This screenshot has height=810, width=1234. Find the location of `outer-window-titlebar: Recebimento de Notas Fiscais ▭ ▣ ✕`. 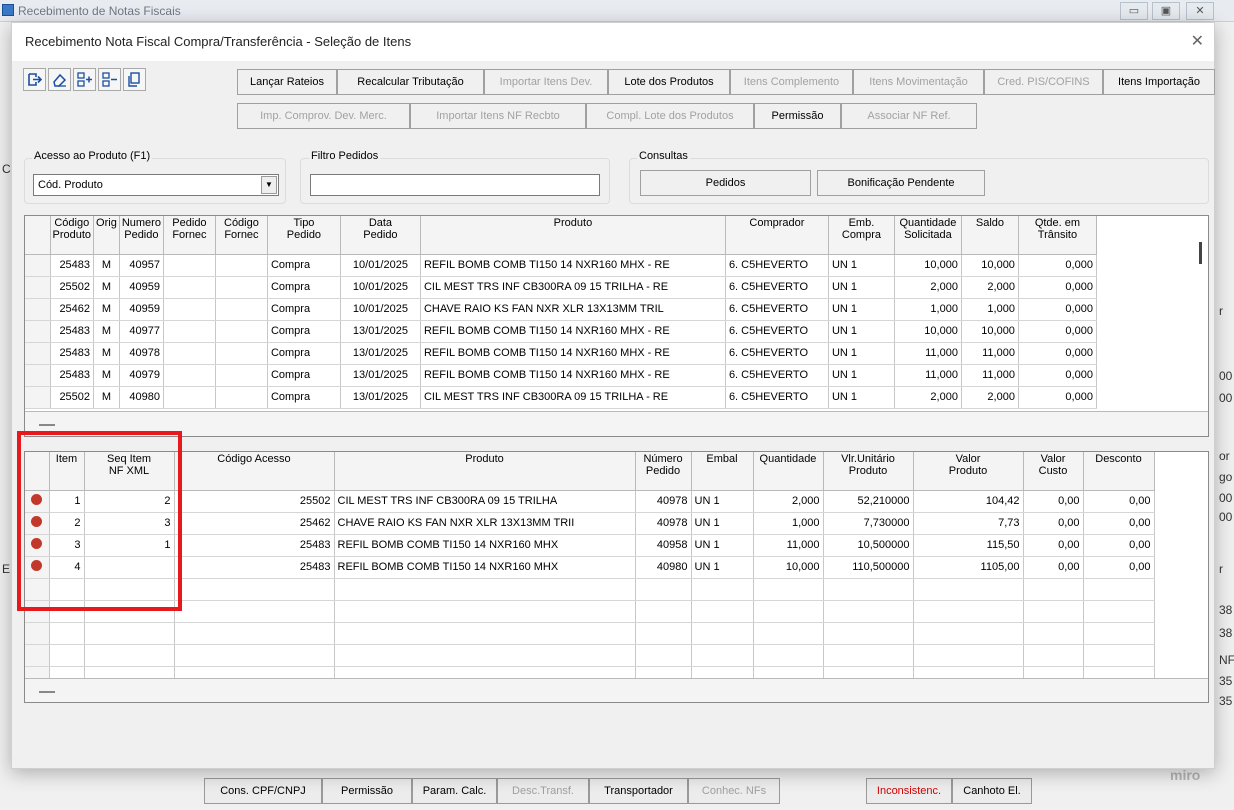

outer-window-titlebar: Recebimento de Notas Fiscais ▭ ▣ ✕ is located at coordinates (617, 11).